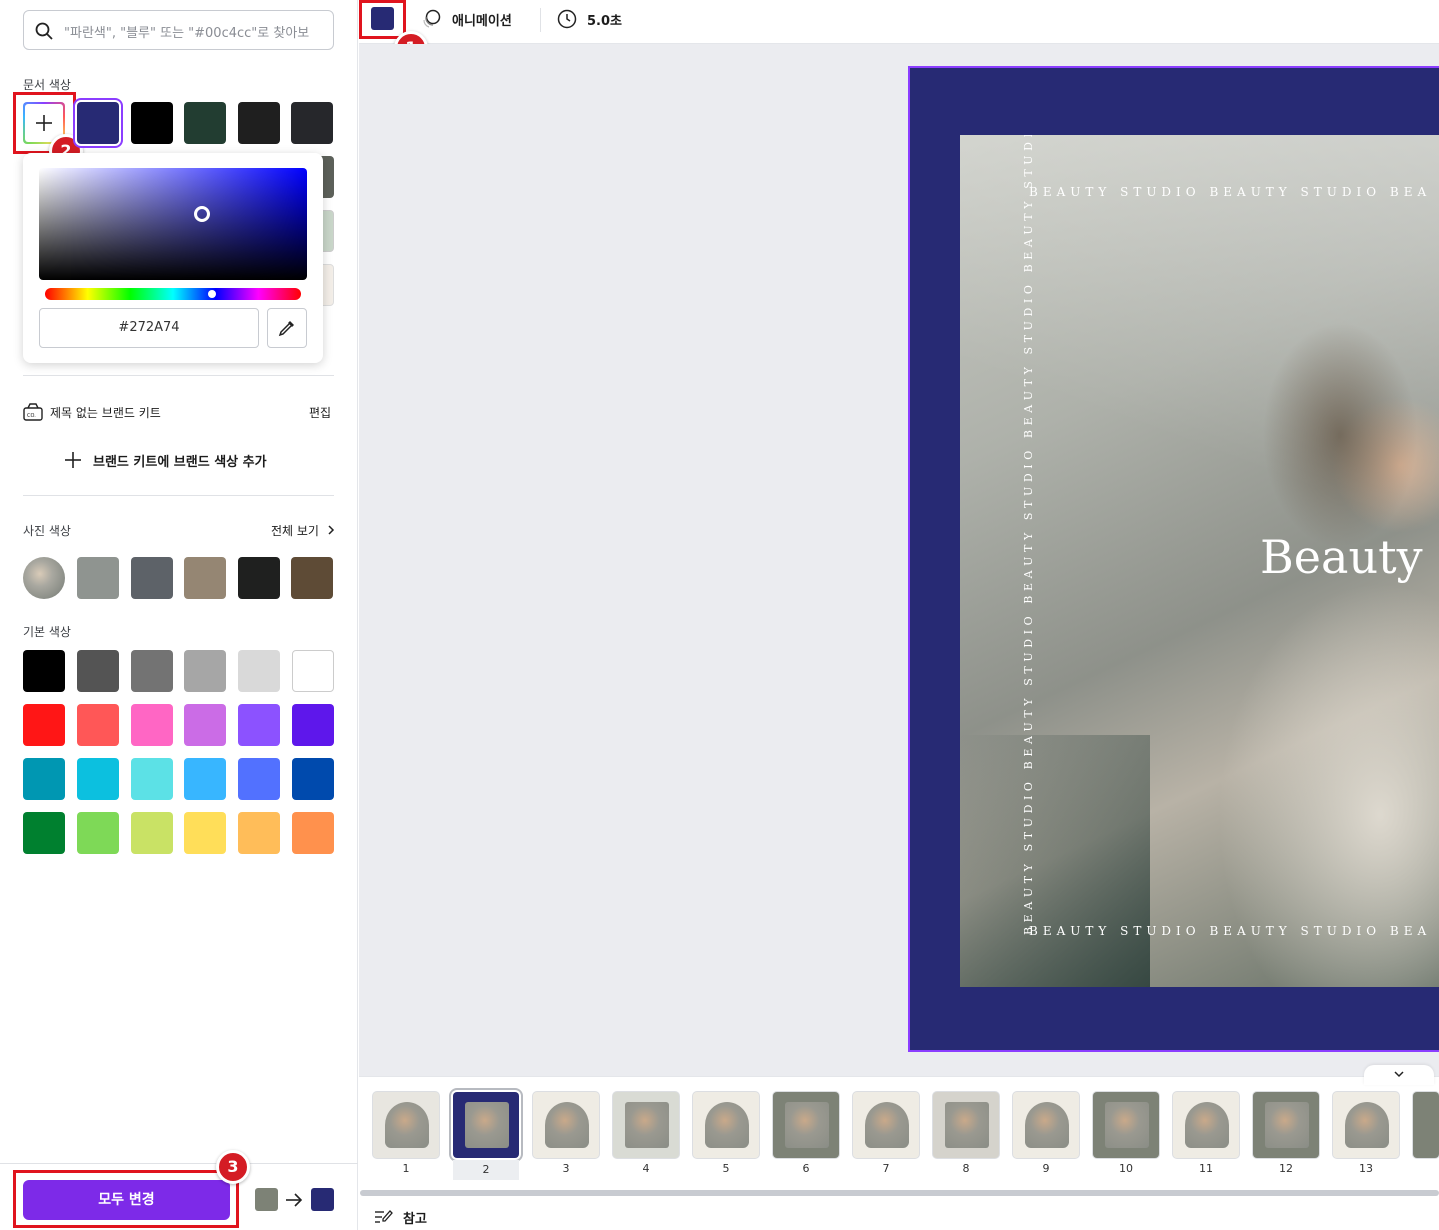 The width and height of the screenshot is (1439, 1230). I want to click on bottom-repeating-text: BEAUTY STUDIO BEAUTY STUDIO BEA, so click(1230, 931).